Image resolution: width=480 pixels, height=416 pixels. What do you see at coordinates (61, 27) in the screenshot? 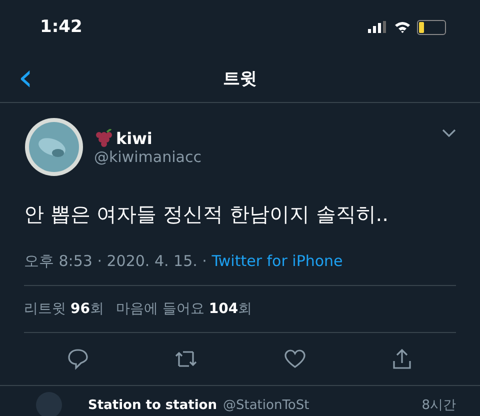
I see `status-time: 1:42` at bounding box center [61, 27].